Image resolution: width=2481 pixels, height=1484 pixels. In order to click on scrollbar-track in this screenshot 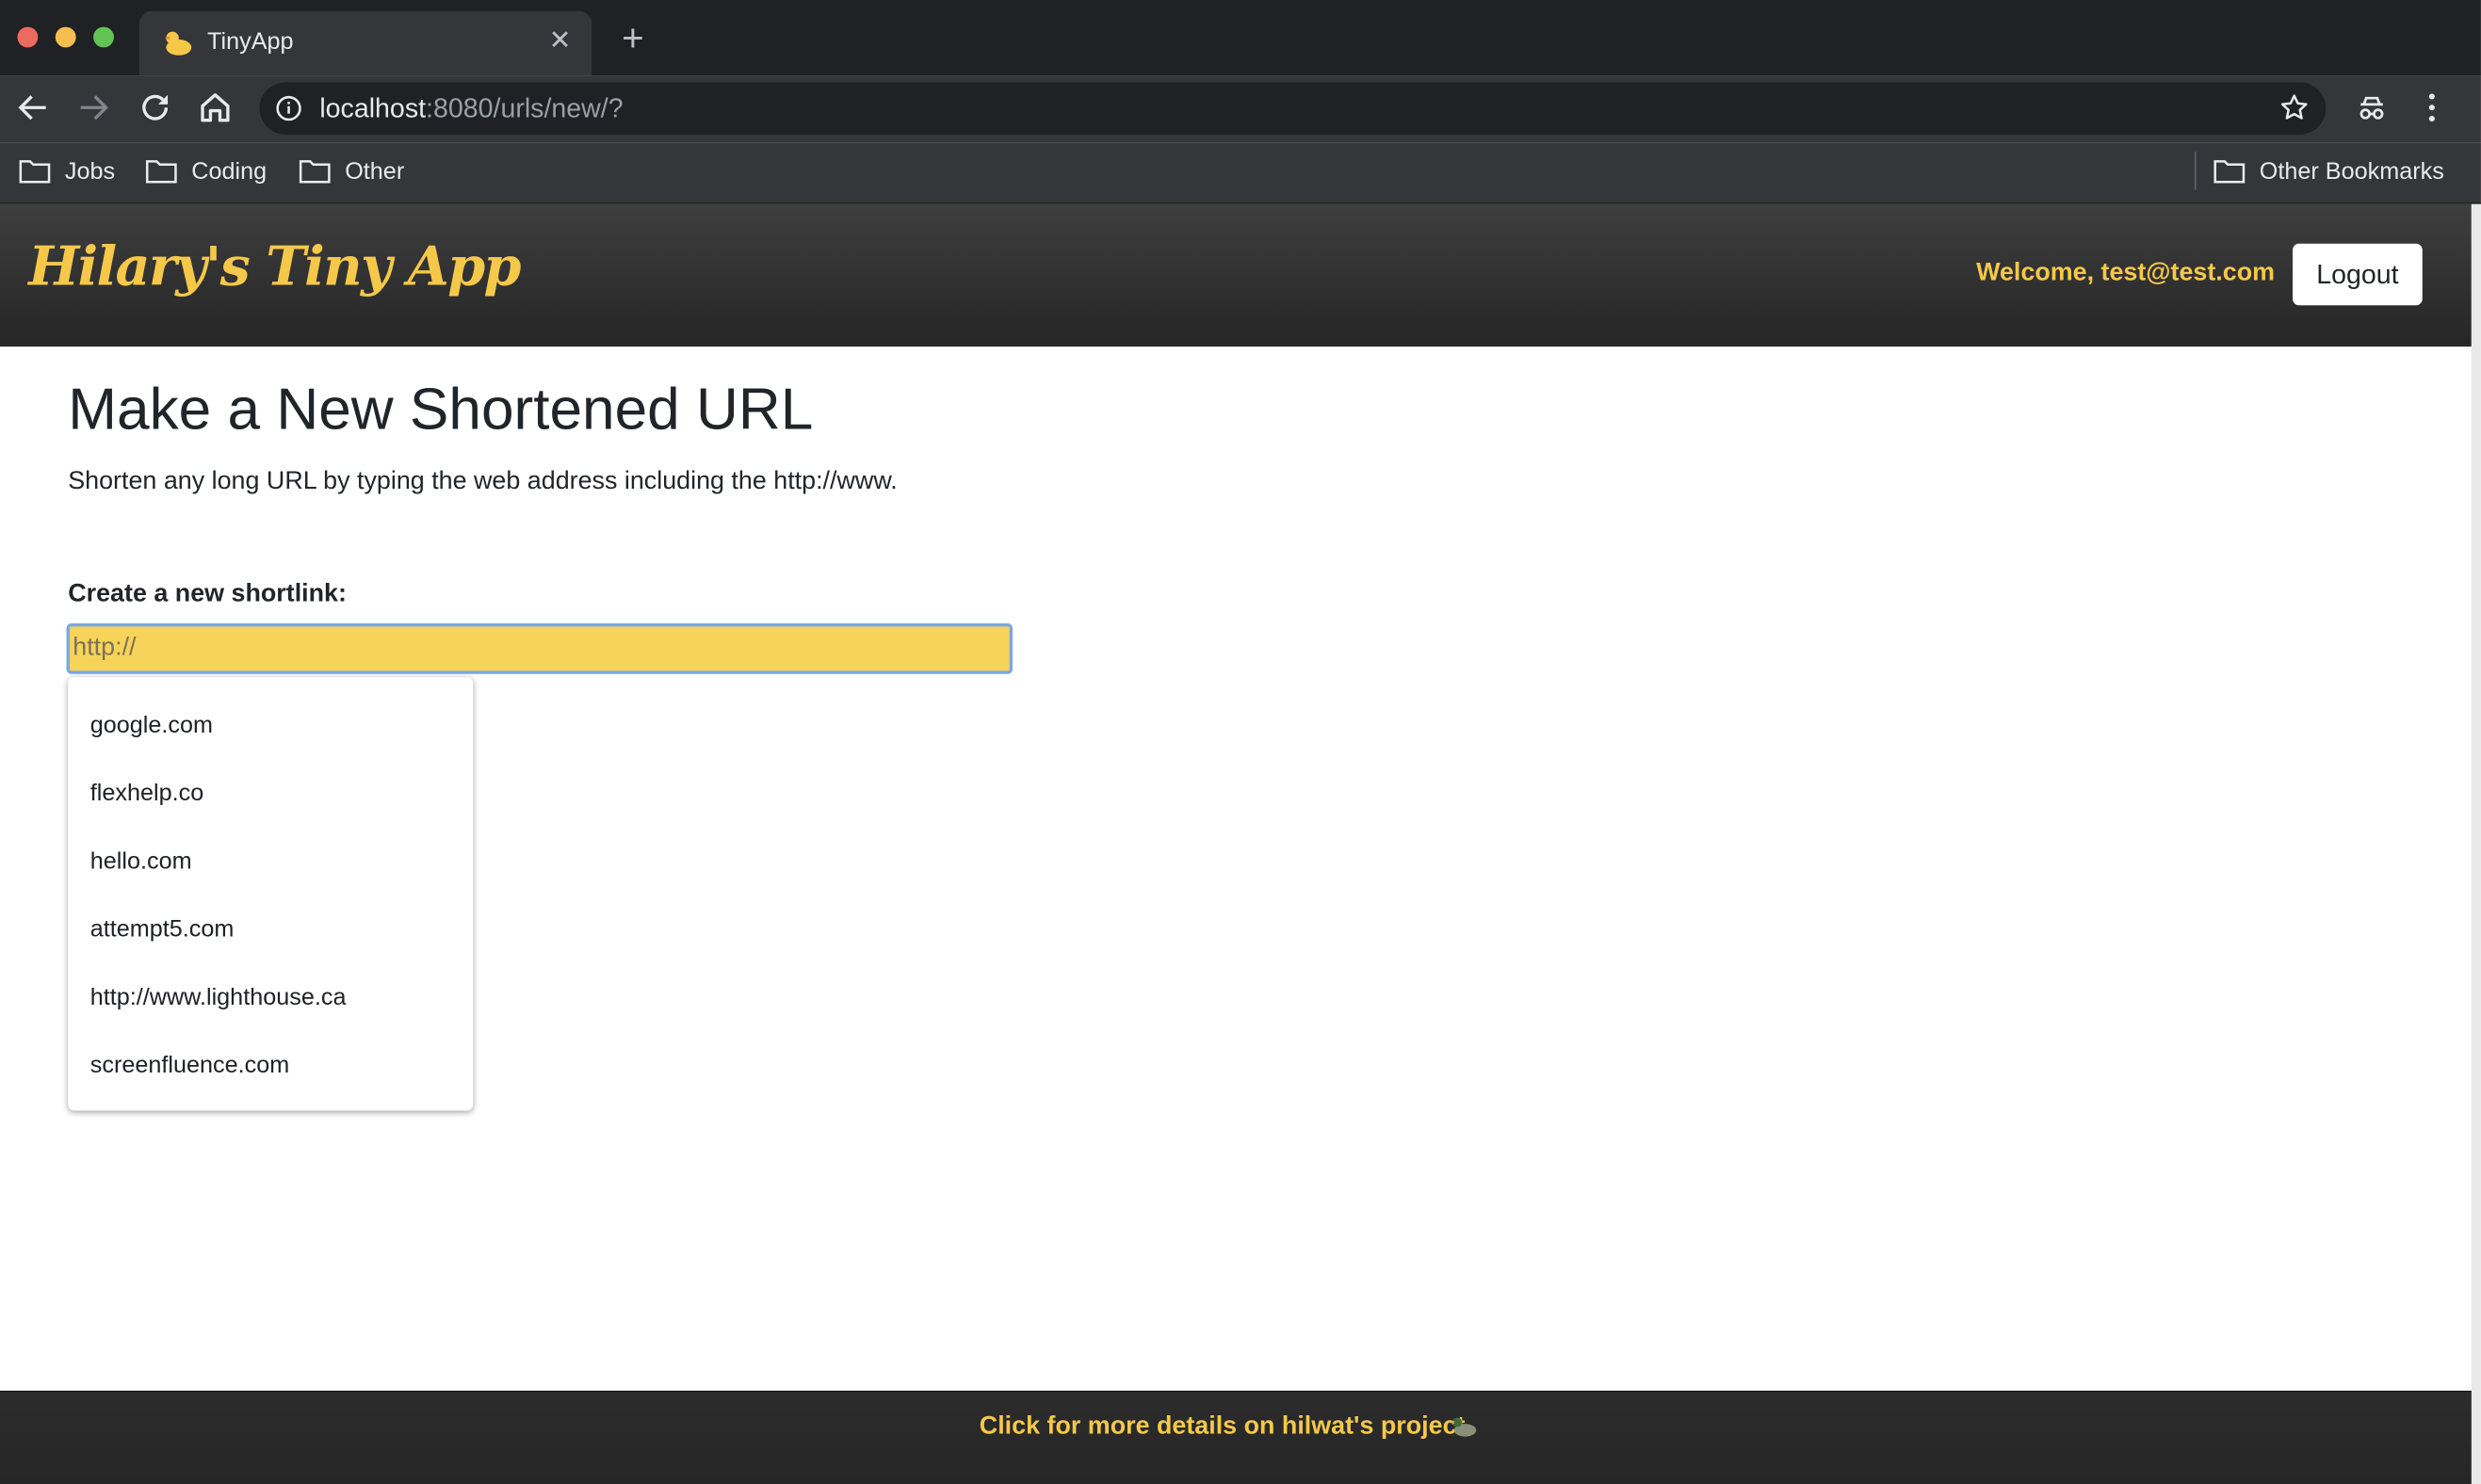, I will do `click(2476, 843)`.